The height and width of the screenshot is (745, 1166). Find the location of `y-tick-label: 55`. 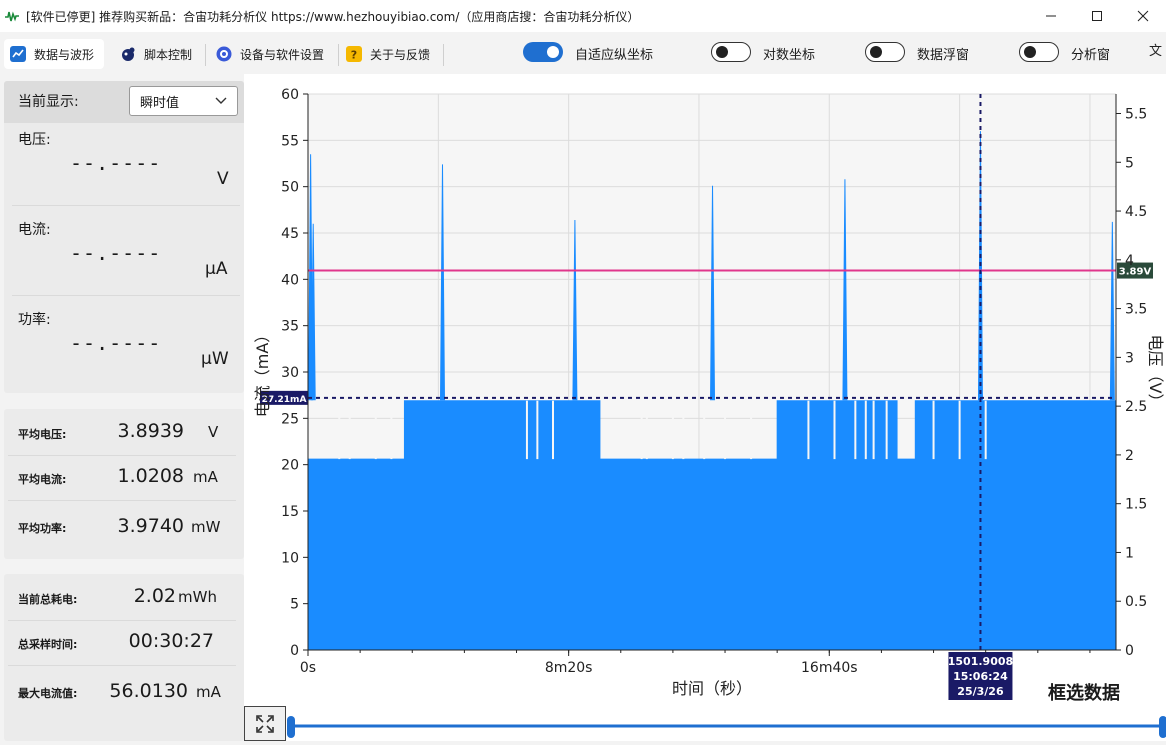

y-tick-label: 55 is located at coordinates (290, 141).